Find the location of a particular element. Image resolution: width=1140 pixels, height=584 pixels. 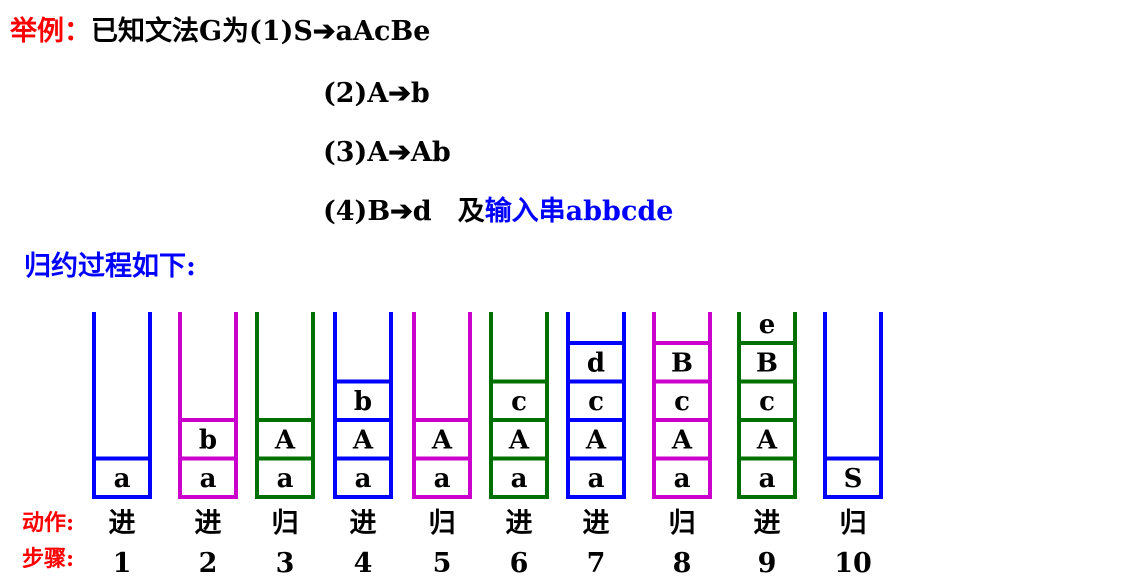

stack-symbol: d is located at coordinates (596, 363).